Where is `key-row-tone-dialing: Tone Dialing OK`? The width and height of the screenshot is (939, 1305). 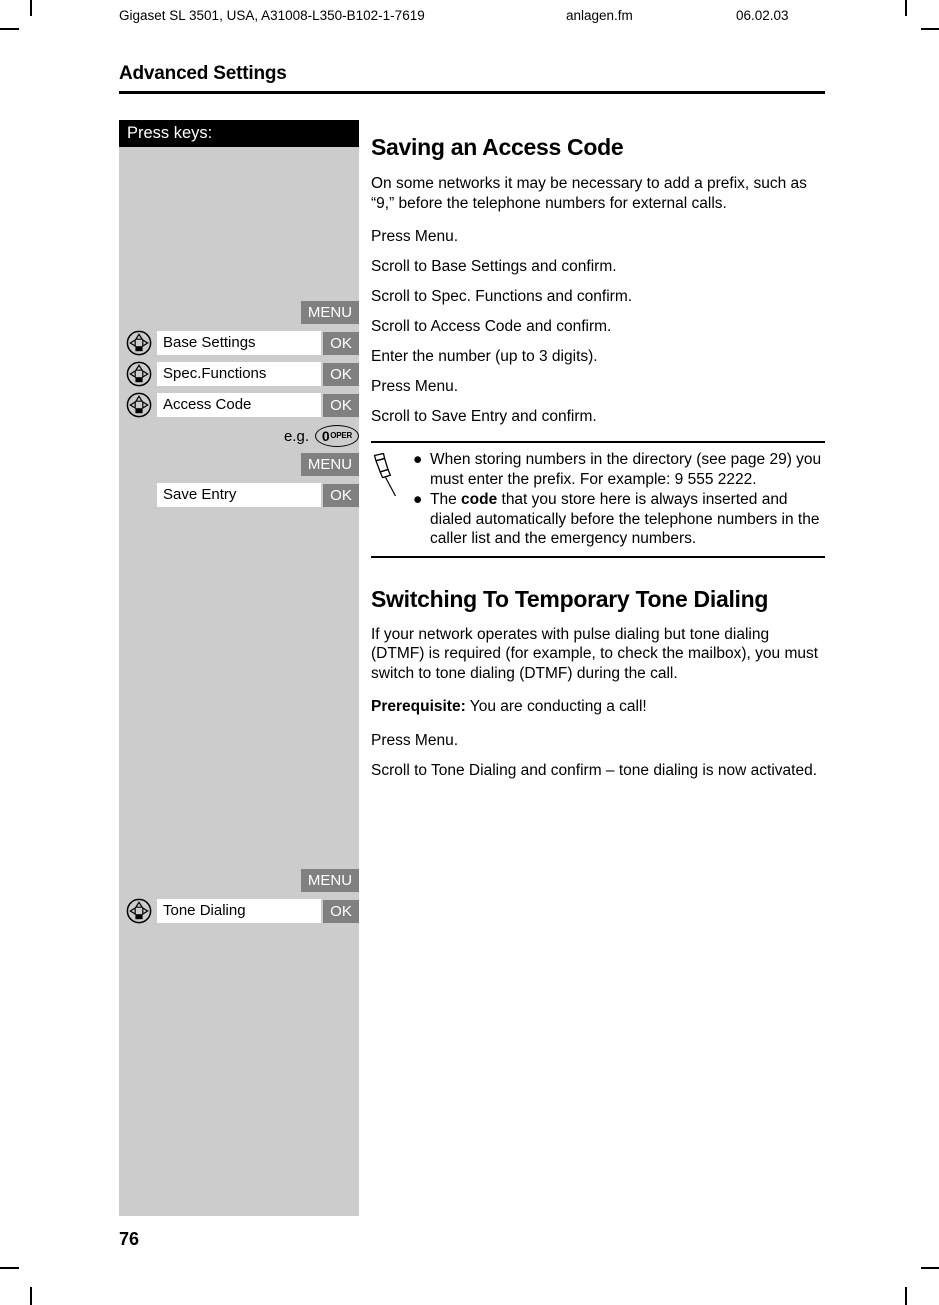
key-row-tone-dialing: Tone Dialing OK is located at coordinates (239, 911).